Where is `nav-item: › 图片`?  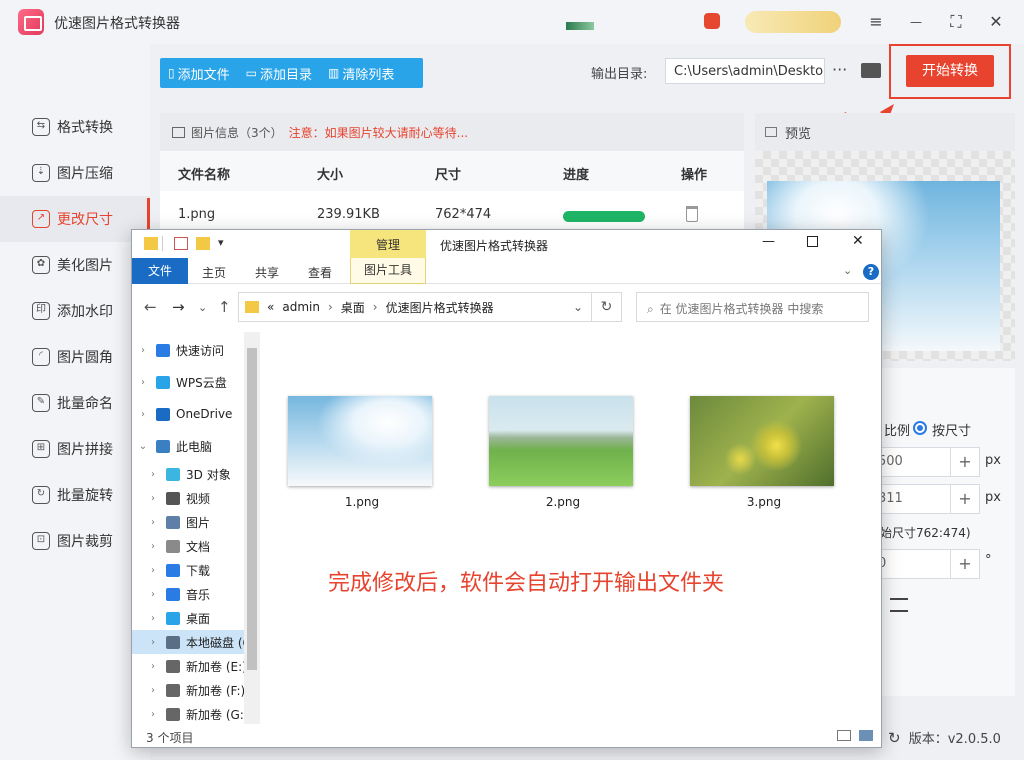
nav-item: › 图片 is located at coordinates (196, 522).